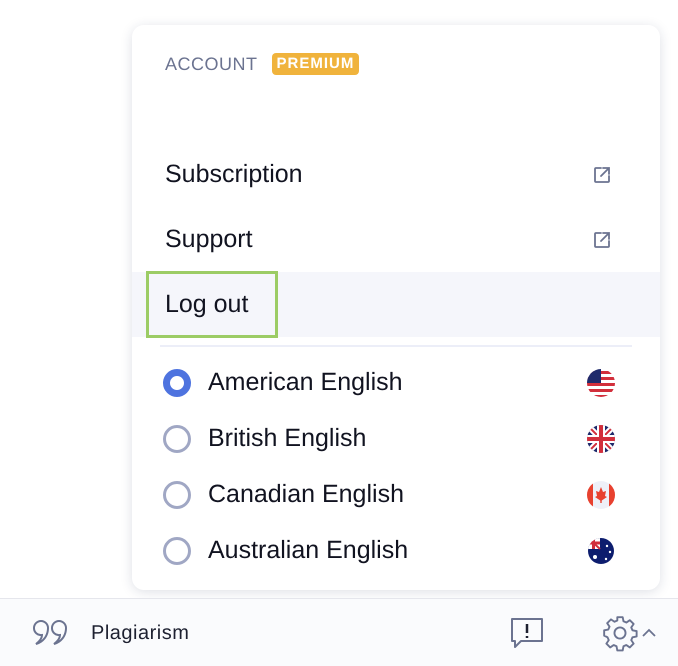 This screenshot has height=666, width=678. What do you see at coordinates (140, 633) in the screenshot?
I see `plagiarism-label: Plagiarism` at bounding box center [140, 633].